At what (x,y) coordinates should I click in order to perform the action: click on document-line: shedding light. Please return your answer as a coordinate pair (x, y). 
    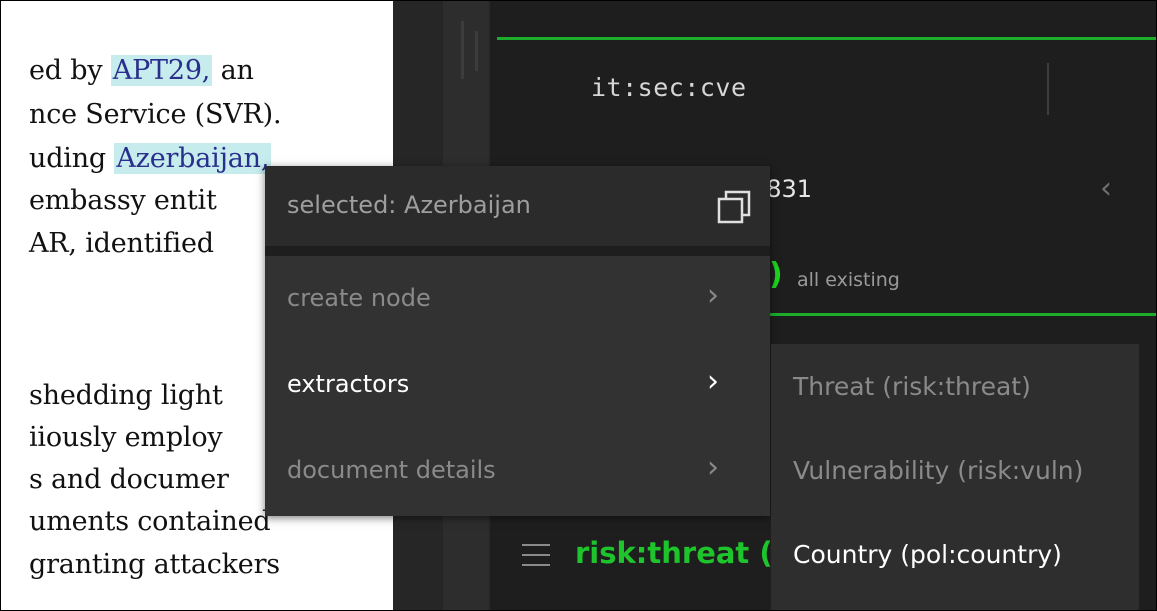
    Looking at the image, I should click on (126, 395).